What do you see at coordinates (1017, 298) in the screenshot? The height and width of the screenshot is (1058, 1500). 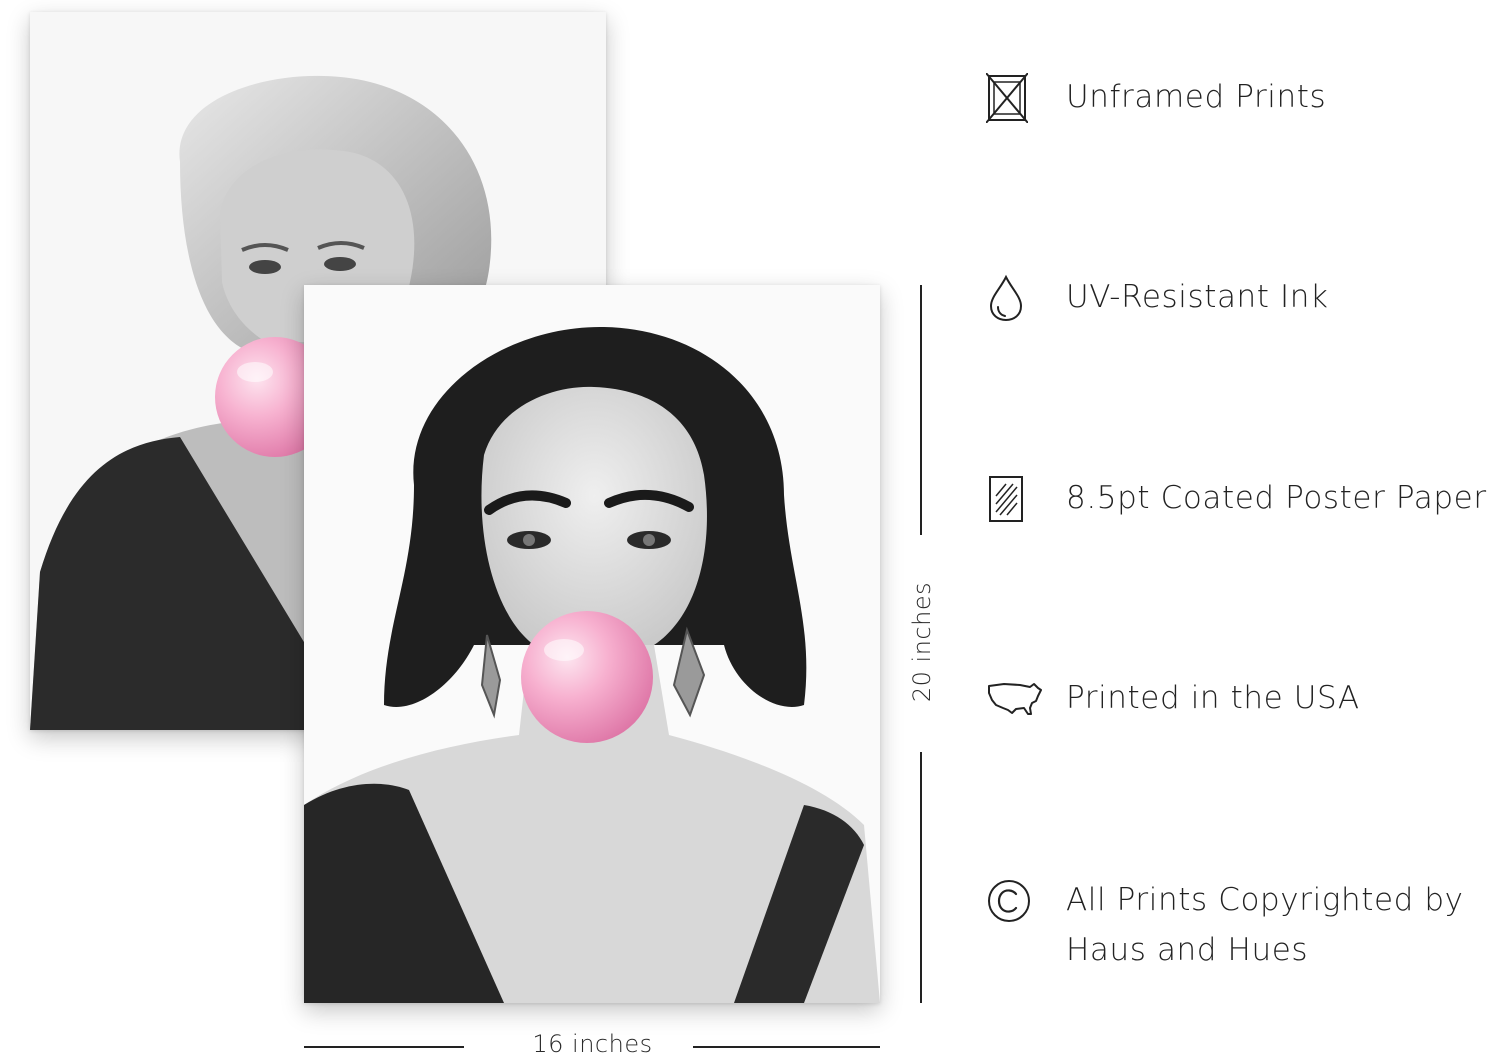 I see `ink-drop-icon` at bounding box center [1017, 298].